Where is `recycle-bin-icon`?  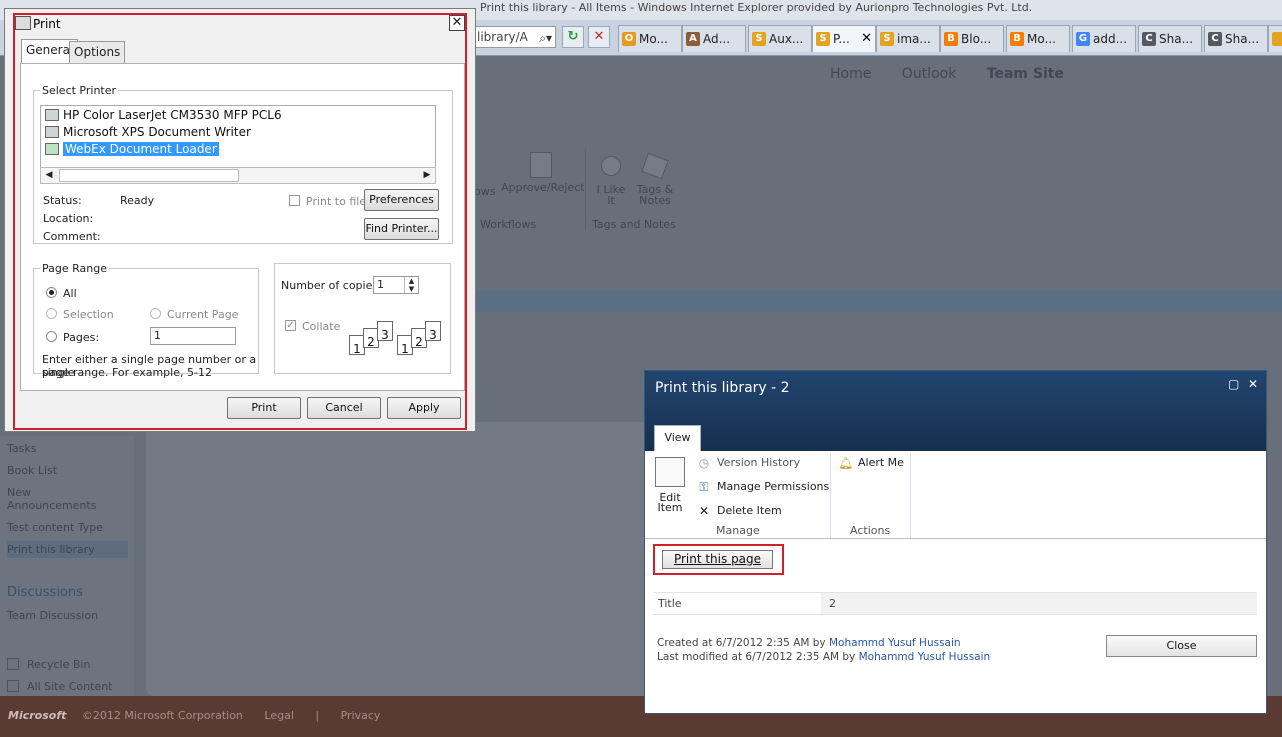
recycle-bin-icon is located at coordinates (13, 664).